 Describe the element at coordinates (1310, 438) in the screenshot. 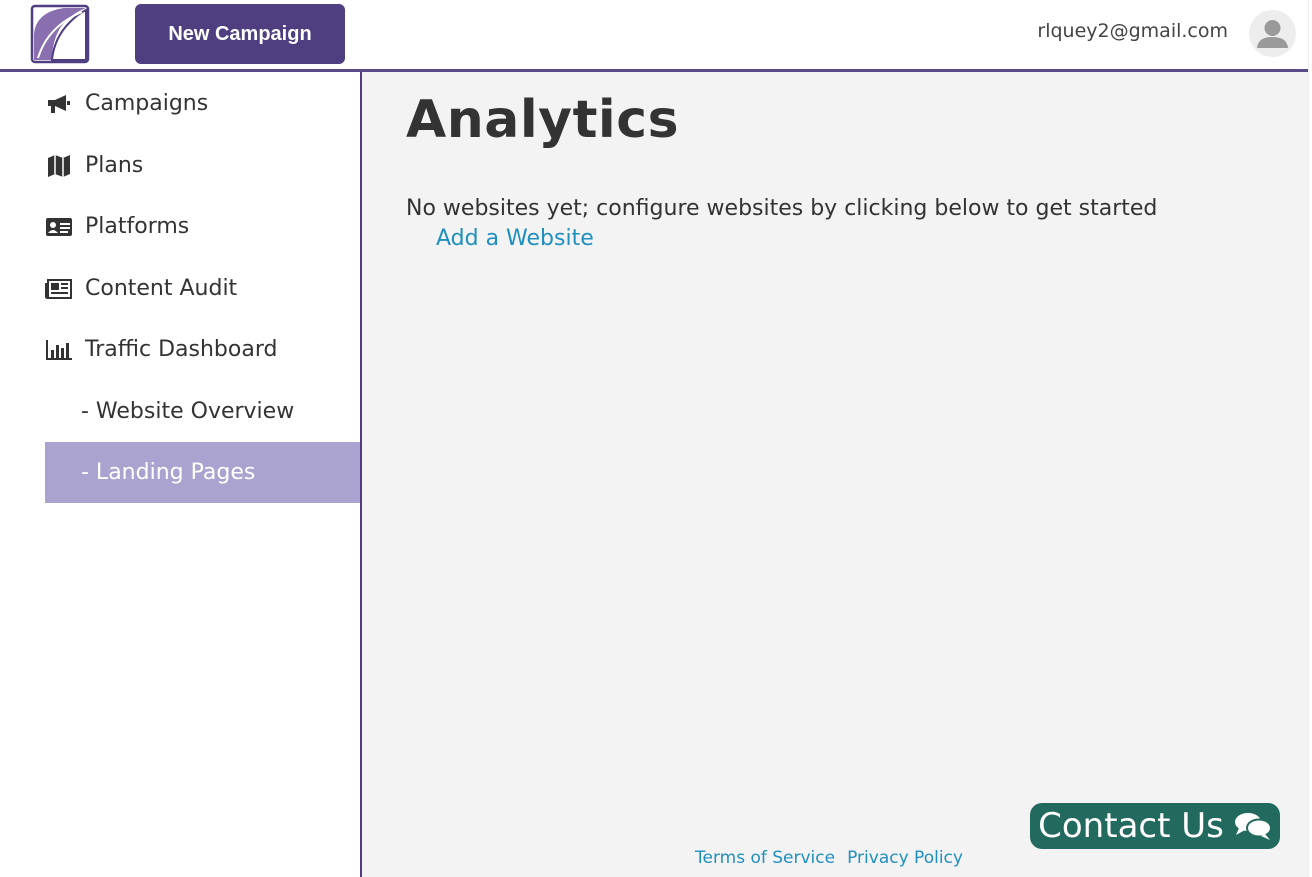

I see `window-edge` at that location.